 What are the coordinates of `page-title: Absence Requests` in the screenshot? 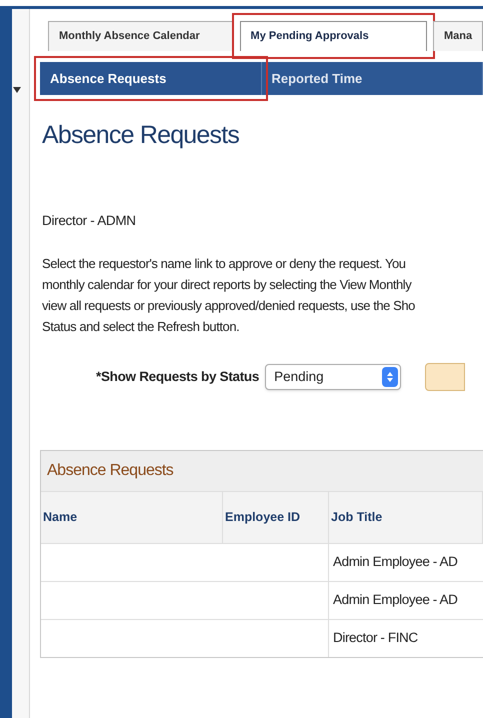 It's located at (141, 135).